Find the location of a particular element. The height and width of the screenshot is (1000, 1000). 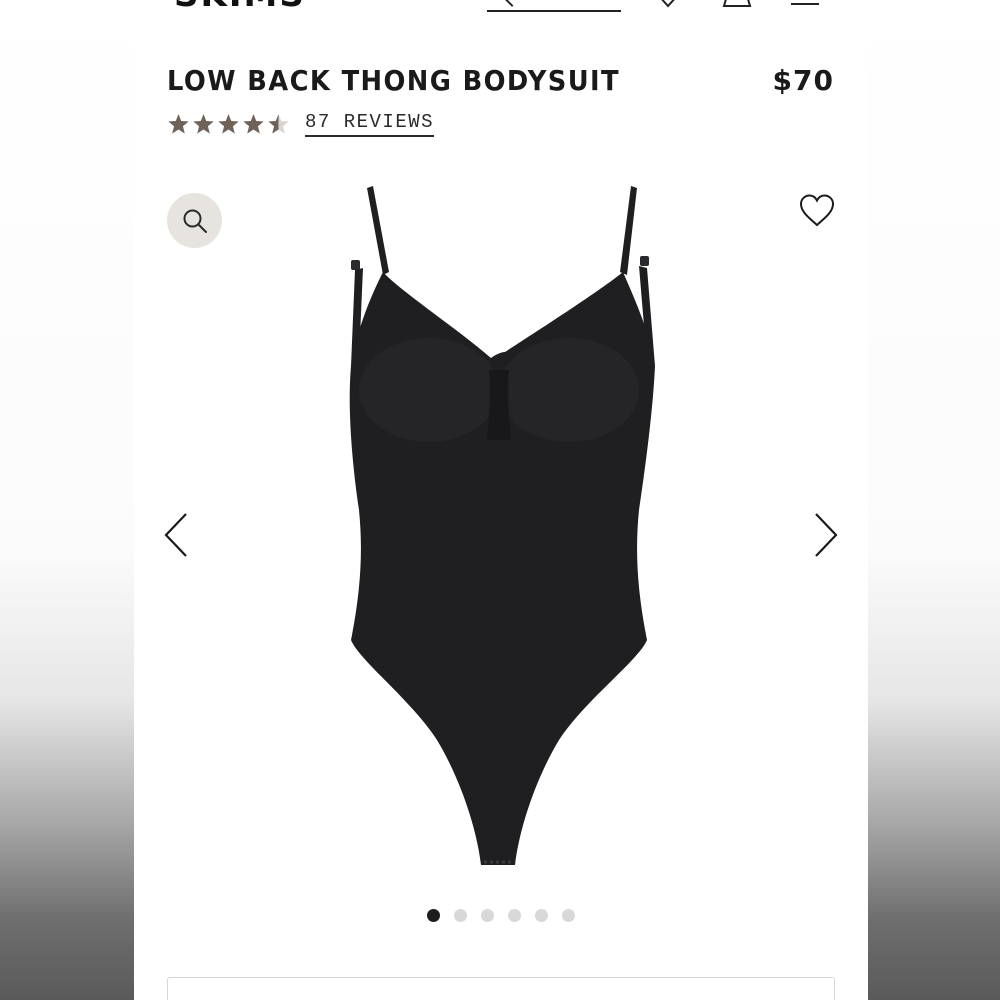

zoom-icon is located at coordinates (195, 221).